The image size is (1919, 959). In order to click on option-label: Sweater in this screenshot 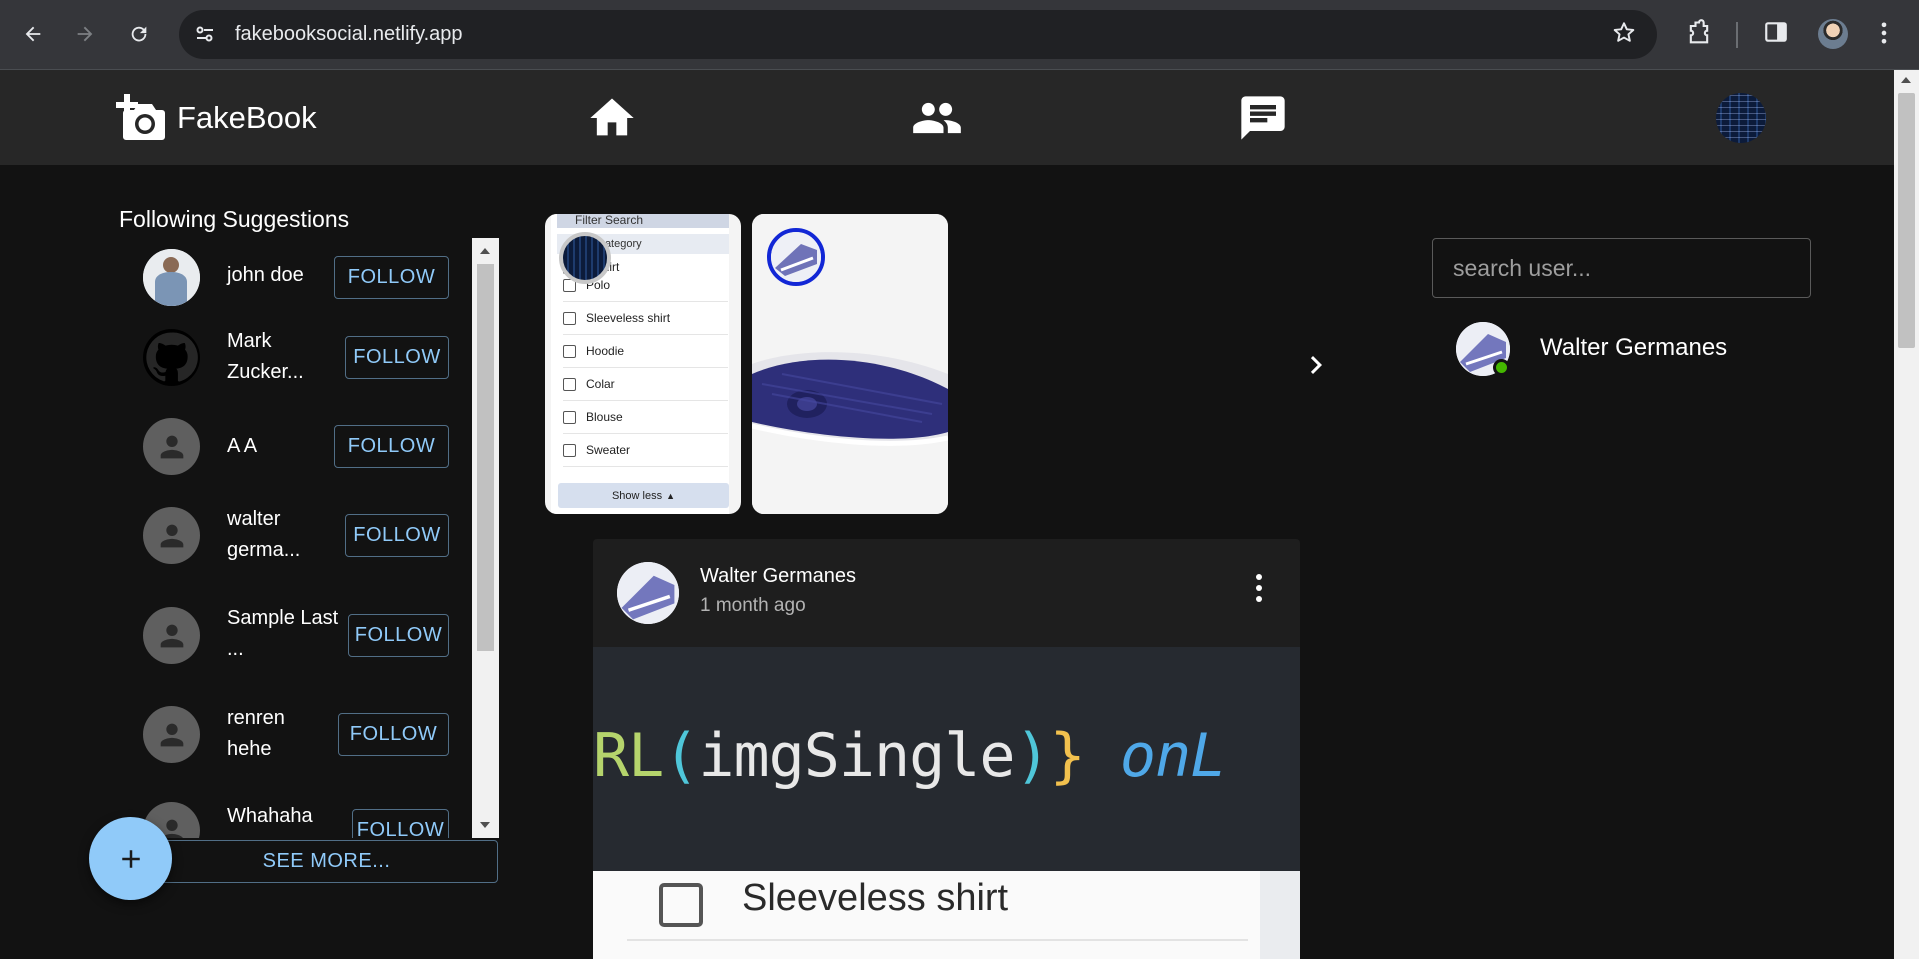, I will do `click(608, 450)`.